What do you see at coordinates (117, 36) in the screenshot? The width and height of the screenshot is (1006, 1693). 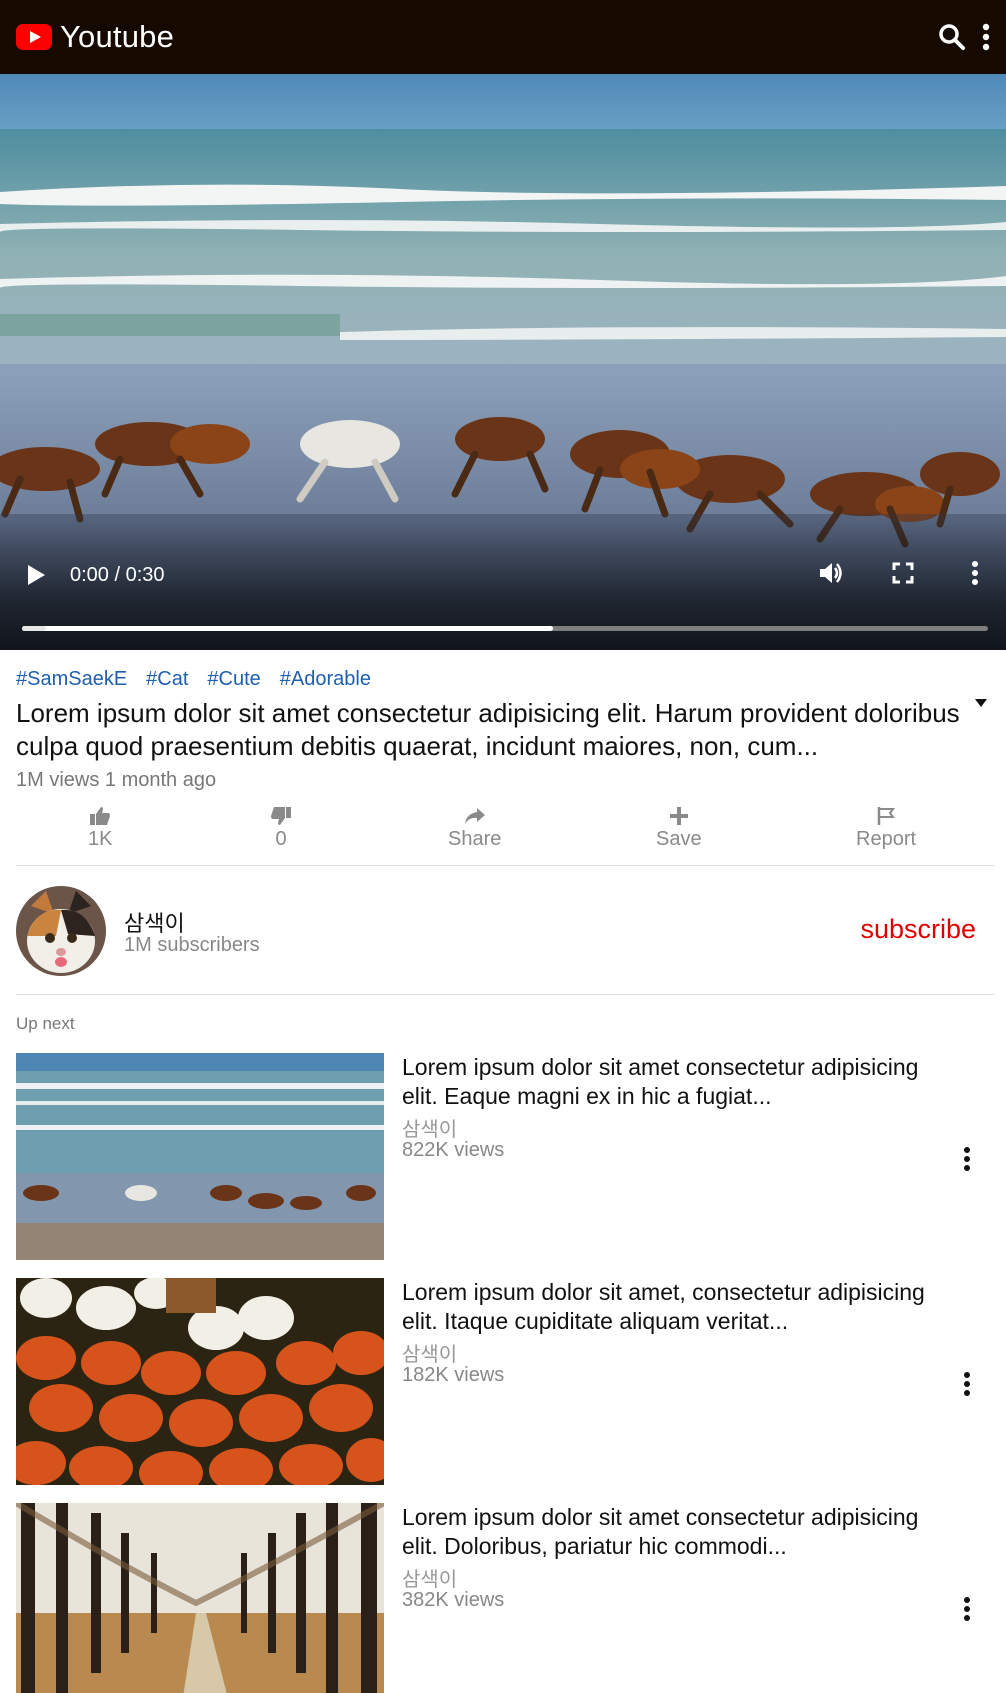 I see `app-title: Youtube` at bounding box center [117, 36].